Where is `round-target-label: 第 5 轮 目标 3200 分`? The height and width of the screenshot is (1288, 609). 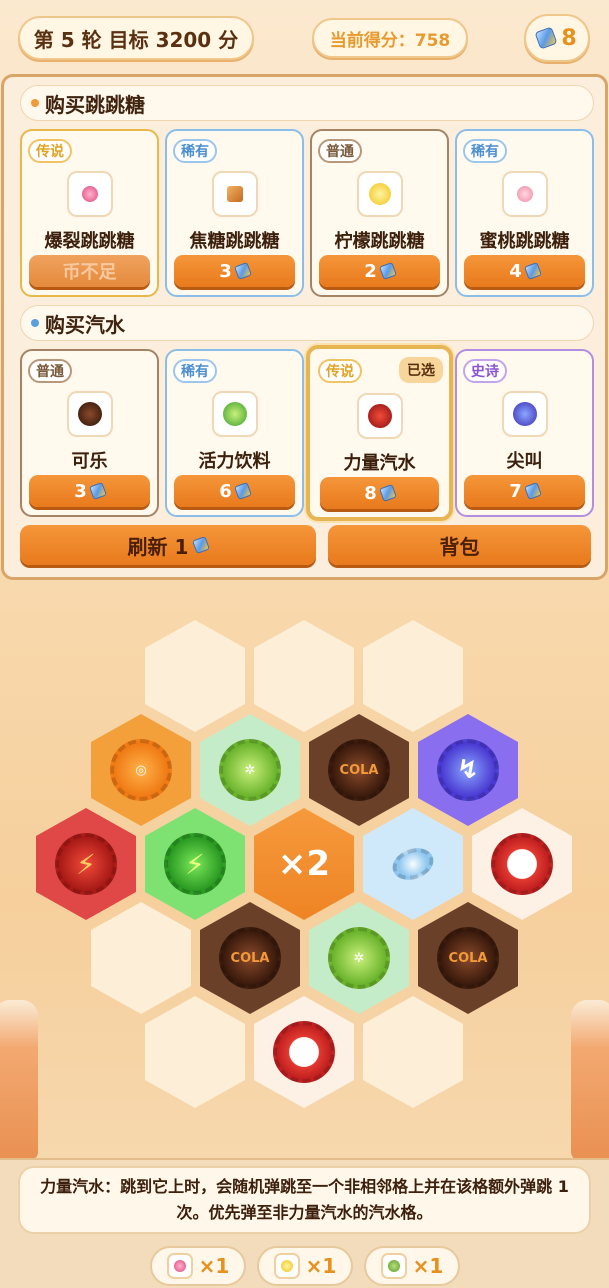 round-target-label: 第 5 轮 目标 3200 分 is located at coordinates (136, 39).